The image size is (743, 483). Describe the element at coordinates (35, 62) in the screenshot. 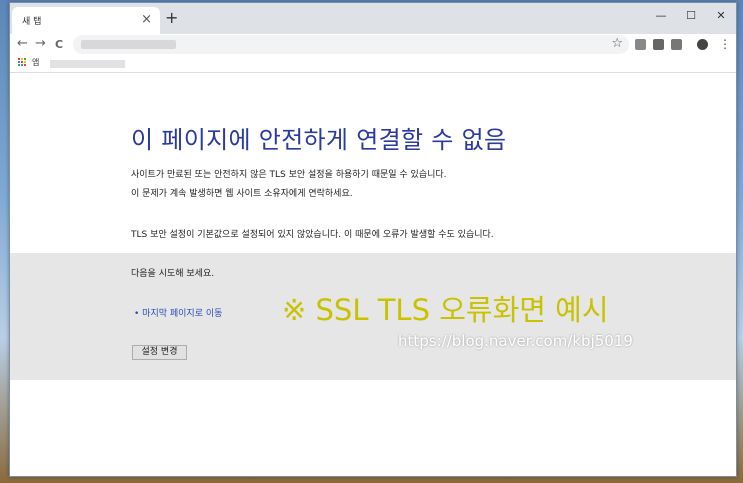

I see `apps-label: 앱` at that location.